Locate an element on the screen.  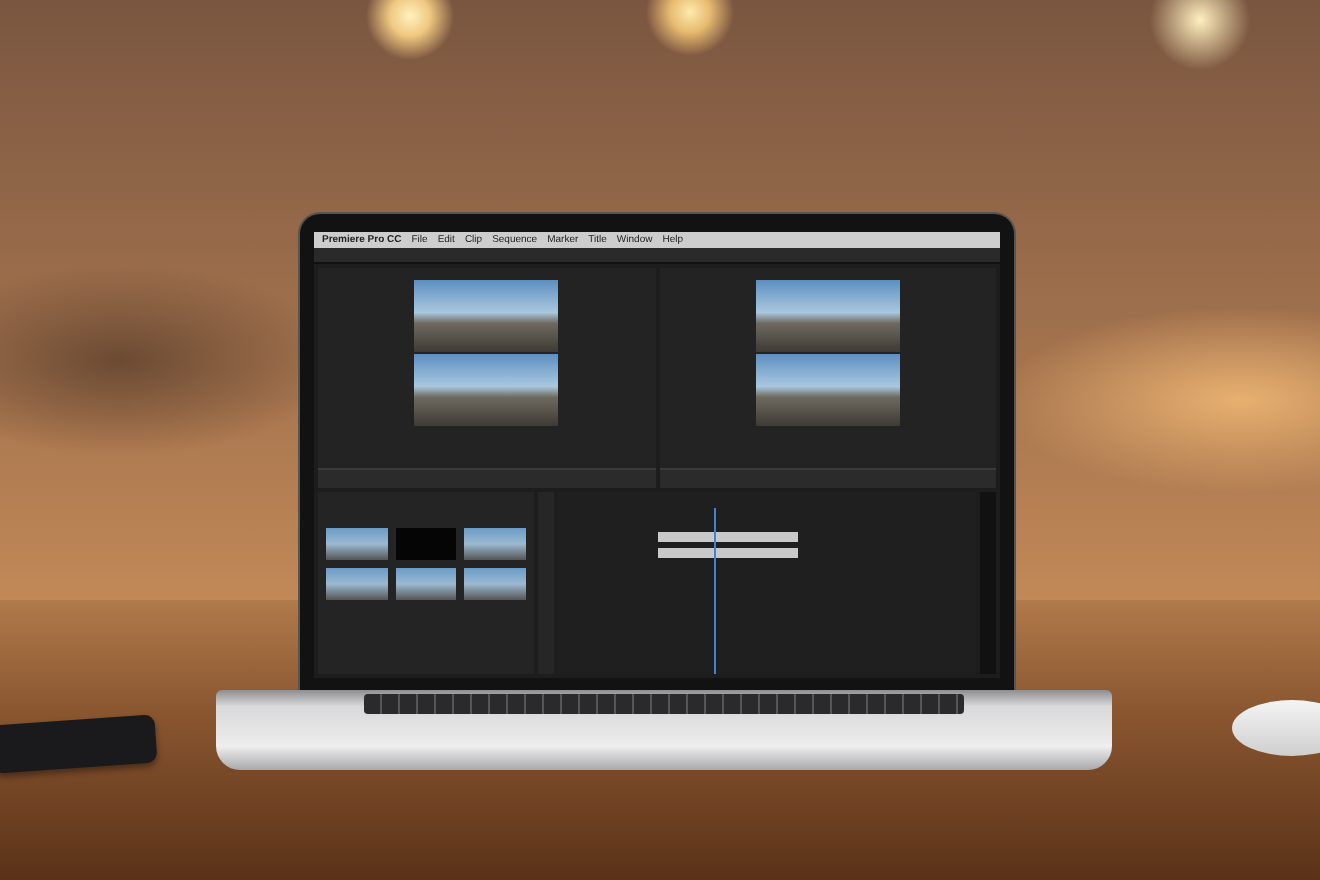
video-clip-bar is located at coordinates (728, 537).